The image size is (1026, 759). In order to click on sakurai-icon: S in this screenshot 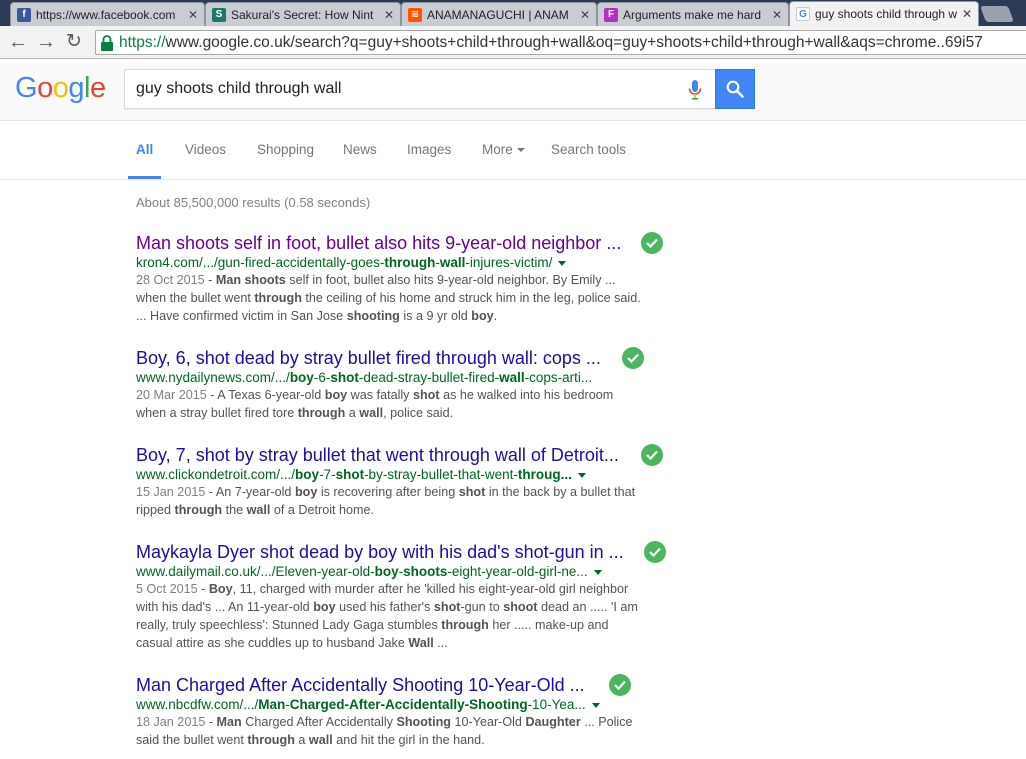, I will do `click(219, 14)`.